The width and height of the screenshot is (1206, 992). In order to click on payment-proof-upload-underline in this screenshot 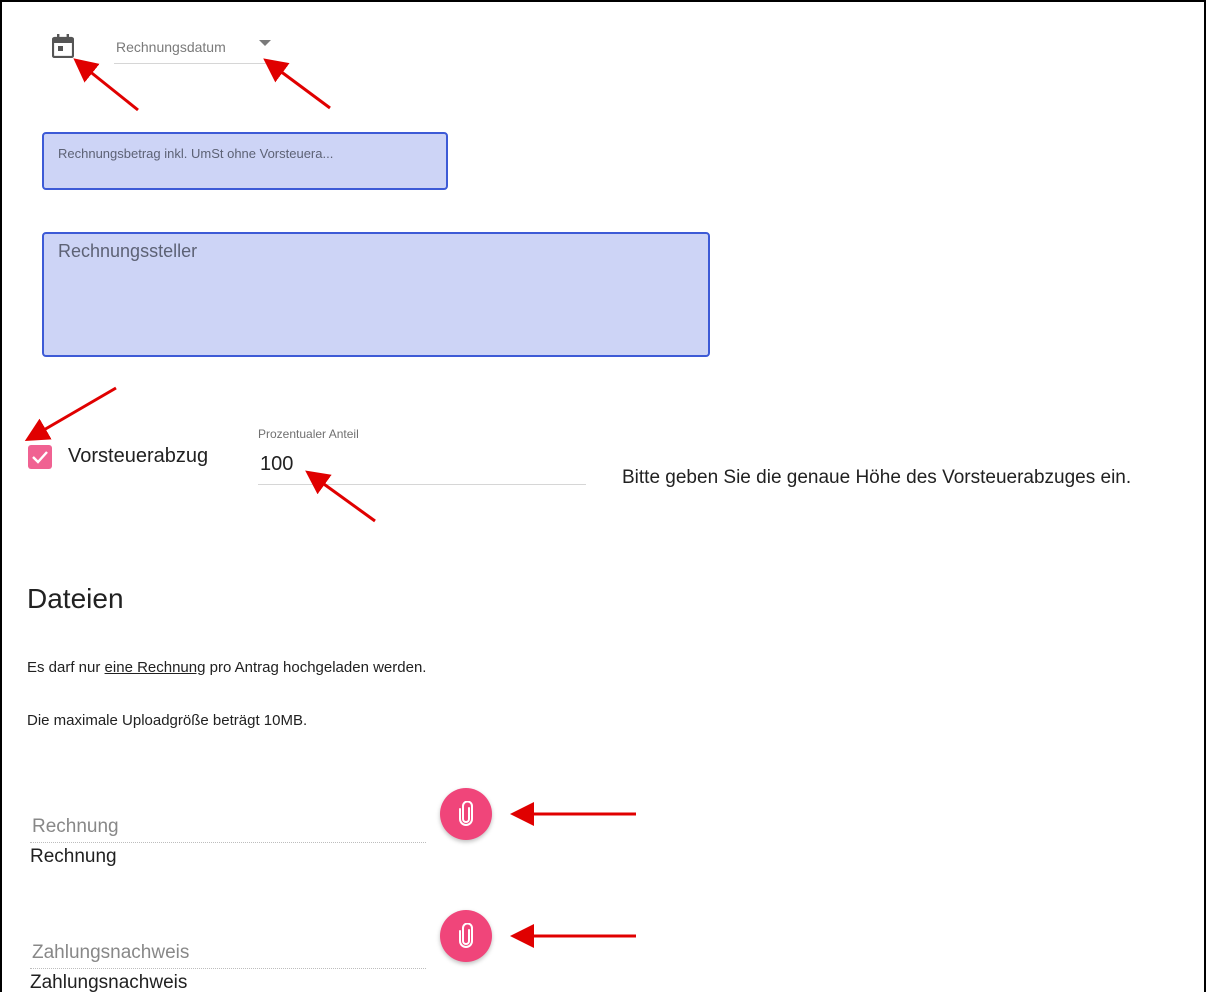, I will do `click(228, 968)`.